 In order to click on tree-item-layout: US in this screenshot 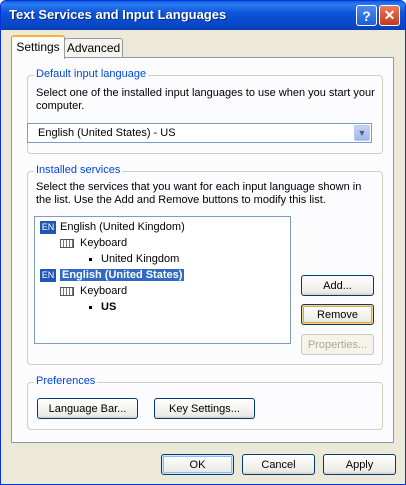, I will do `click(102, 307)`.